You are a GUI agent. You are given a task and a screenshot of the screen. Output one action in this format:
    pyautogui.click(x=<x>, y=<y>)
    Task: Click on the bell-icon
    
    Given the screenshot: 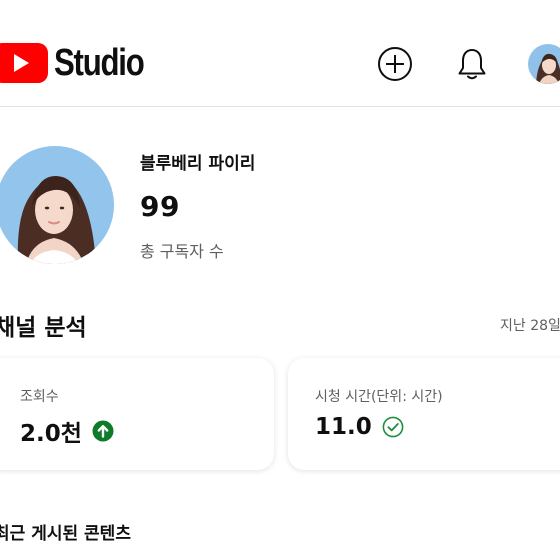 What is the action you would take?
    pyautogui.click(x=472, y=64)
    